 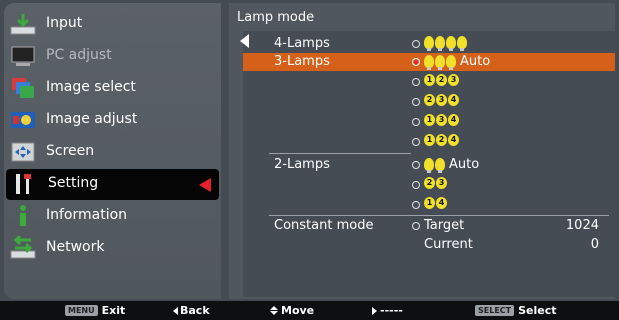 I want to click on sidebar-item-label: Input, so click(x=64, y=23).